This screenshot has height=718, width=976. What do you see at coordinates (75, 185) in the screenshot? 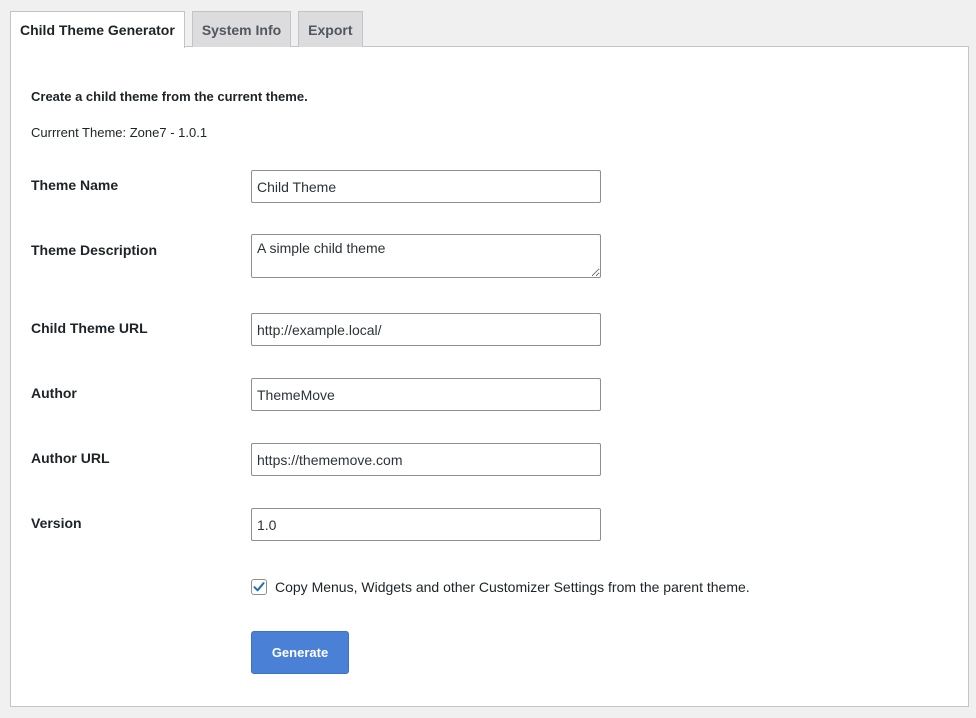
I see `theme-name-label: Theme Name` at bounding box center [75, 185].